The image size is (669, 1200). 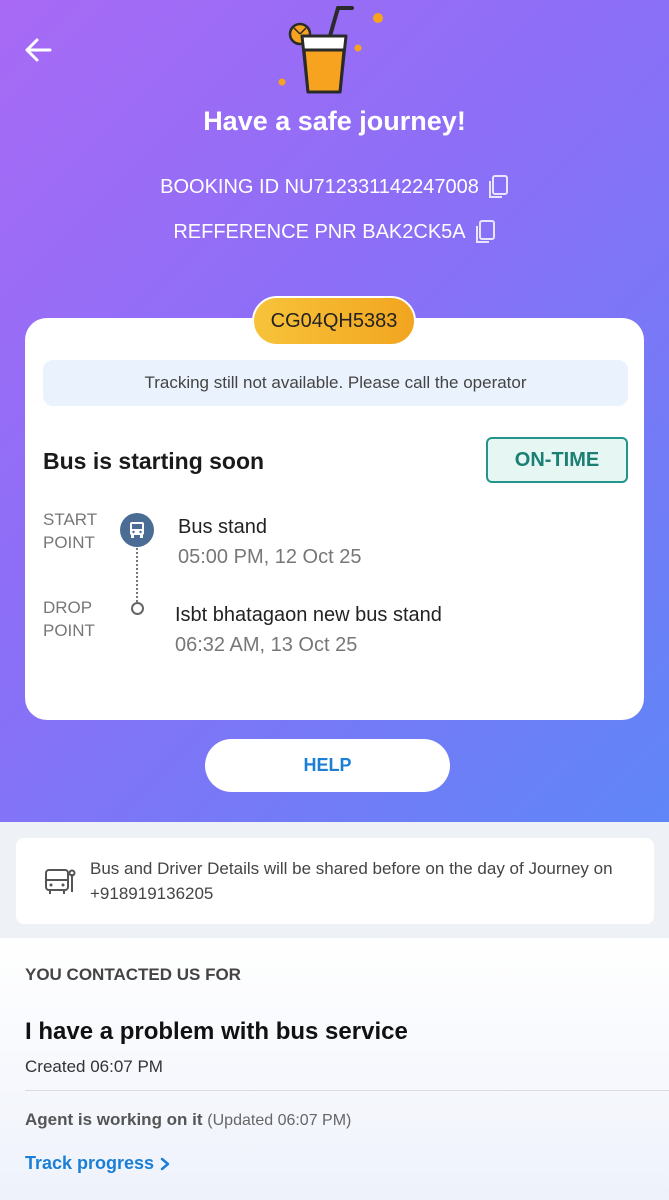 What do you see at coordinates (347, 1090) in the screenshot?
I see `divider` at bounding box center [347, 1090].